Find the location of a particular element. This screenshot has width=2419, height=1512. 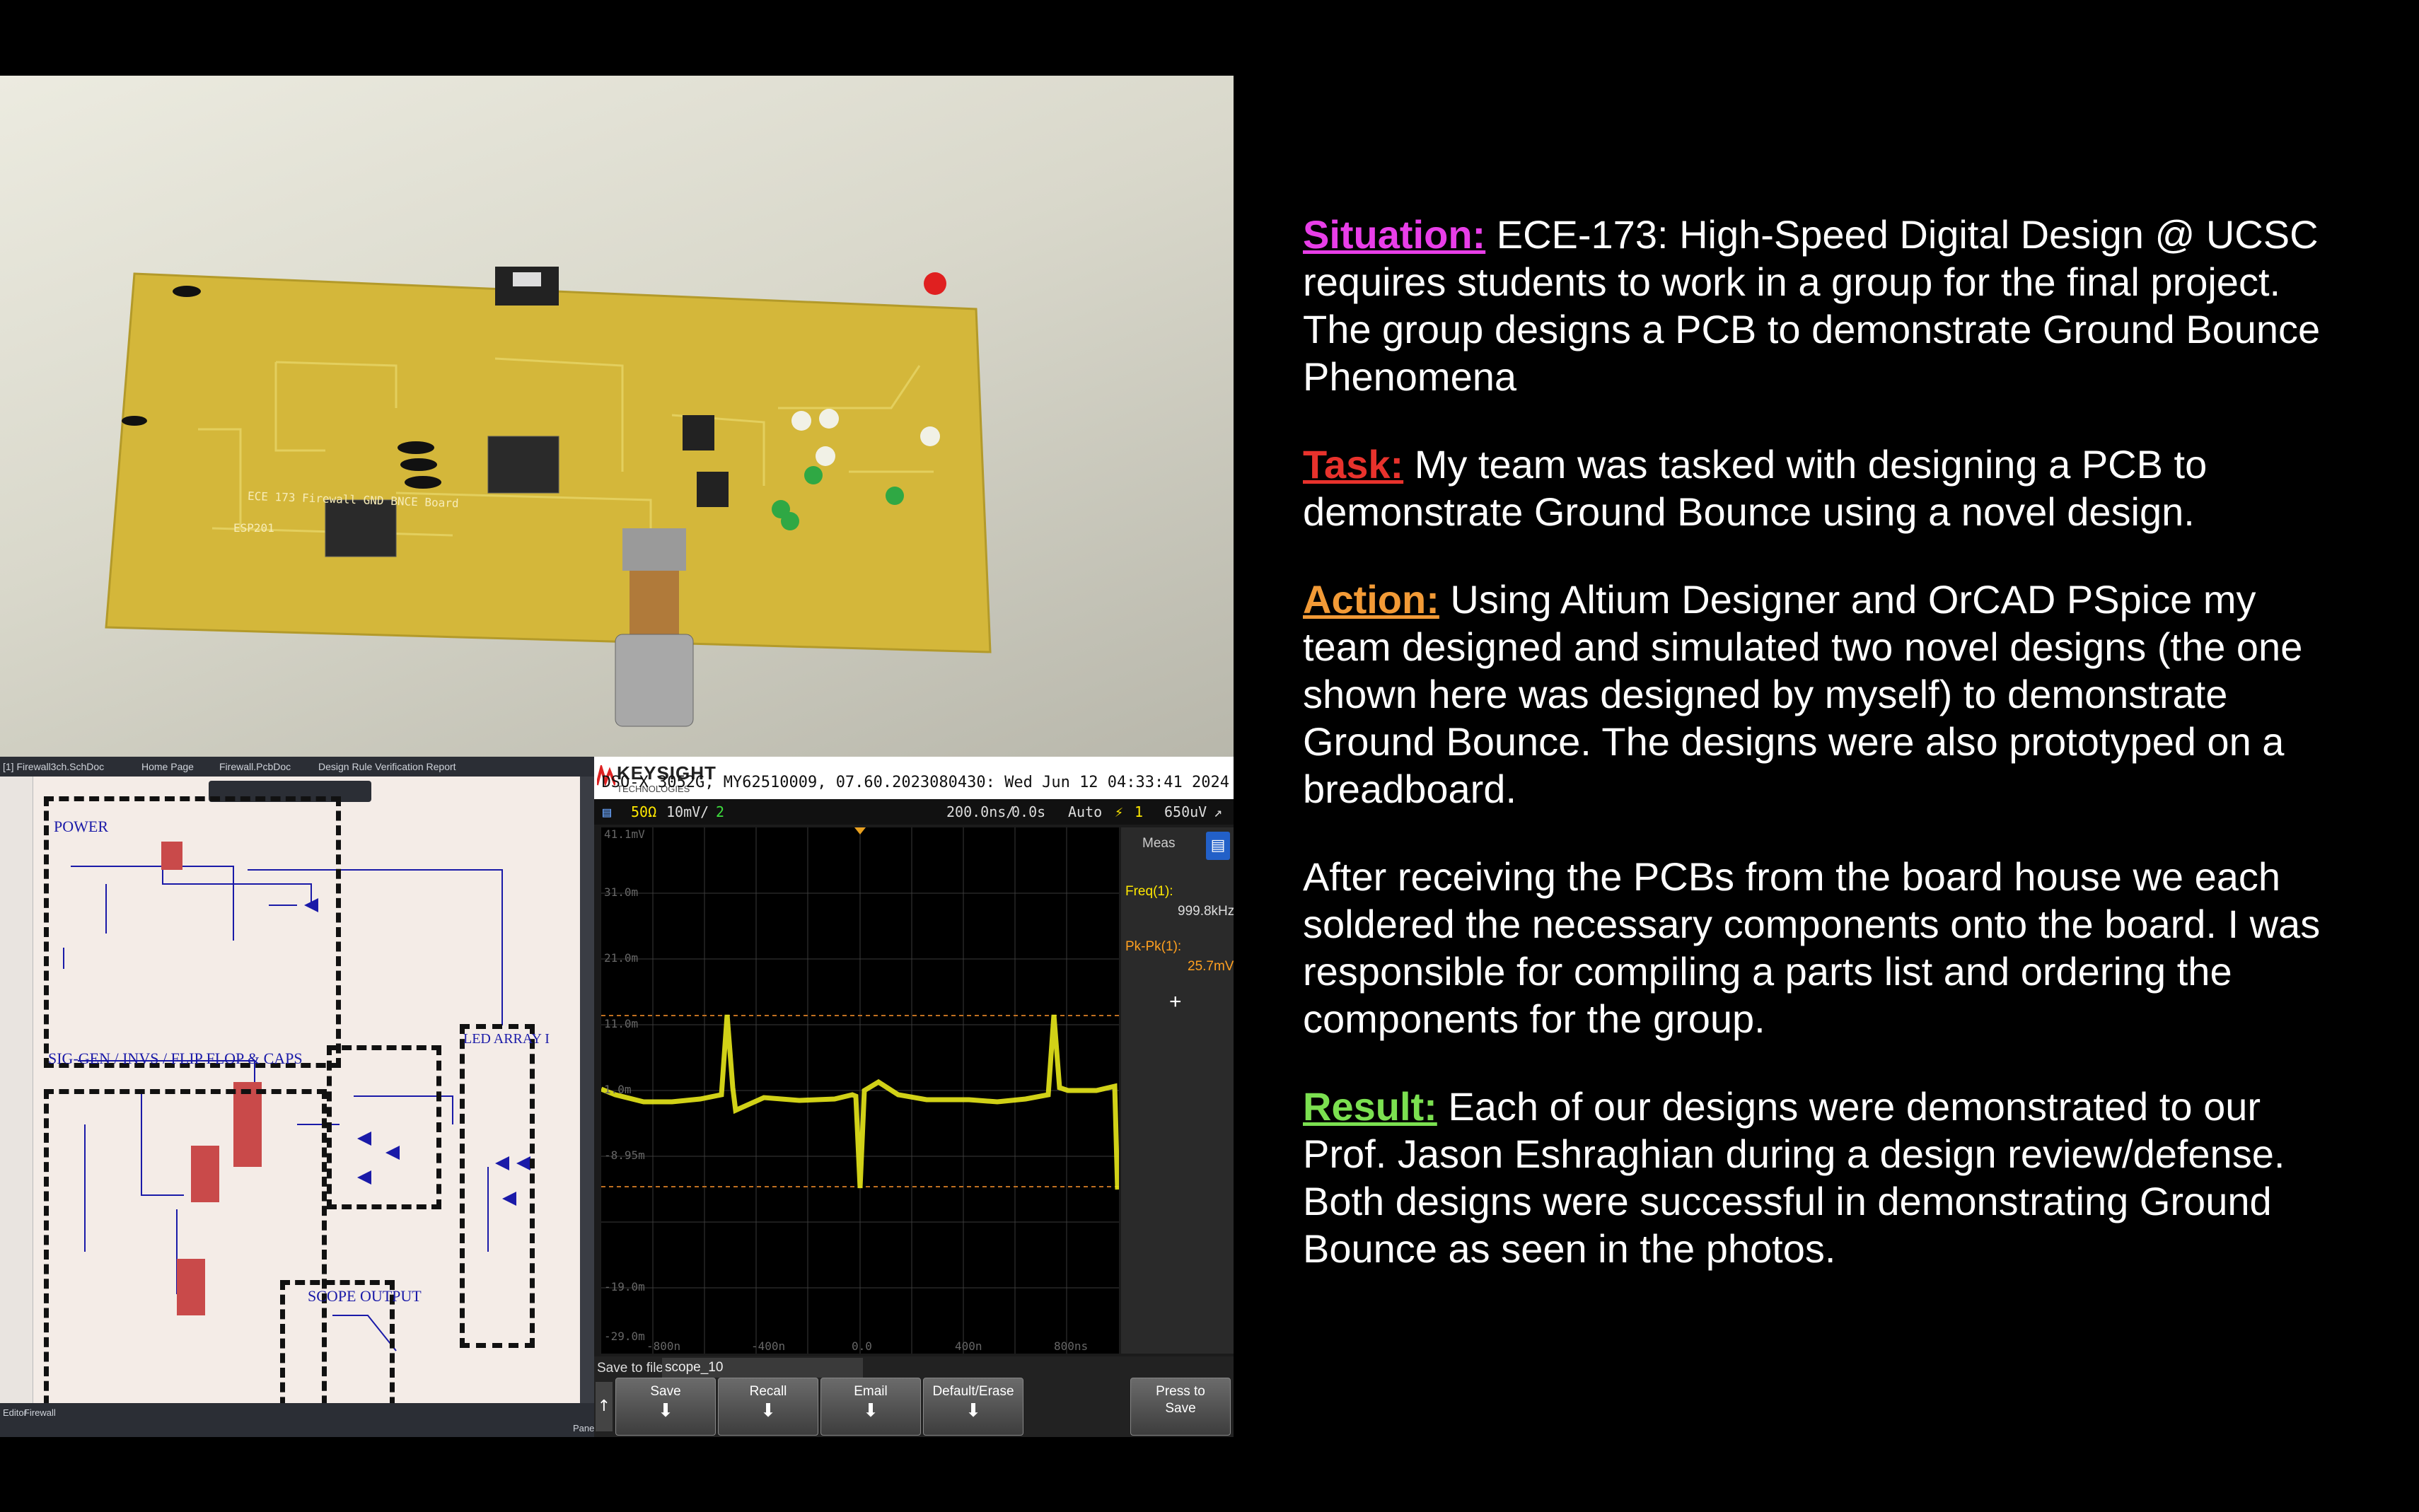

trigger-icon: ⚡ is located at coordinates (1119, 811).